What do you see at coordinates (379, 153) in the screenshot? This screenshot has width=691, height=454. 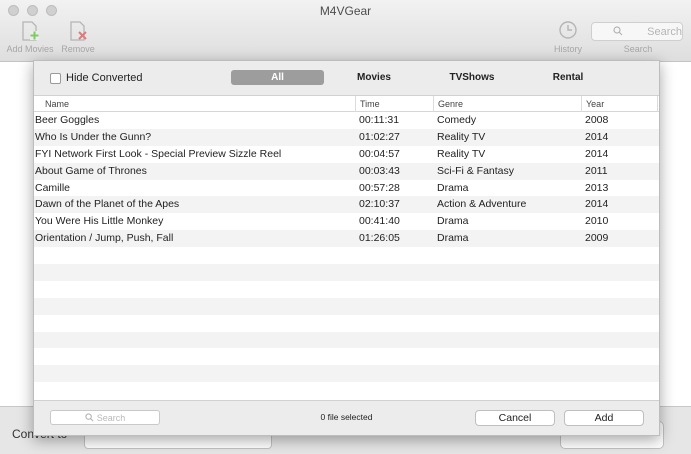 I see `cell-time: 00:04:57` at bounding box center [379, 153].